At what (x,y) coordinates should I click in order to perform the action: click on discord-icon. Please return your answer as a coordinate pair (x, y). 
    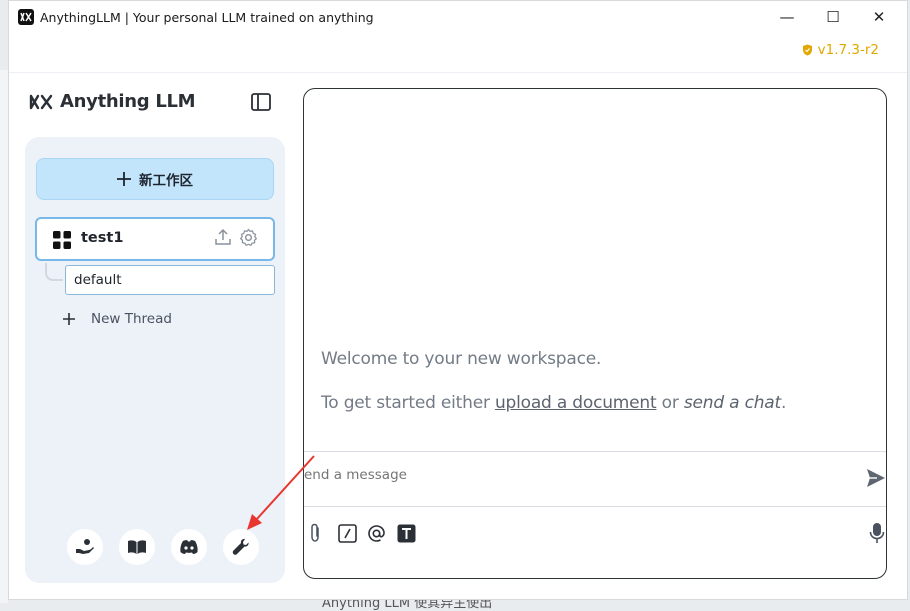
    Looking at the image, I should click on (189, 547).